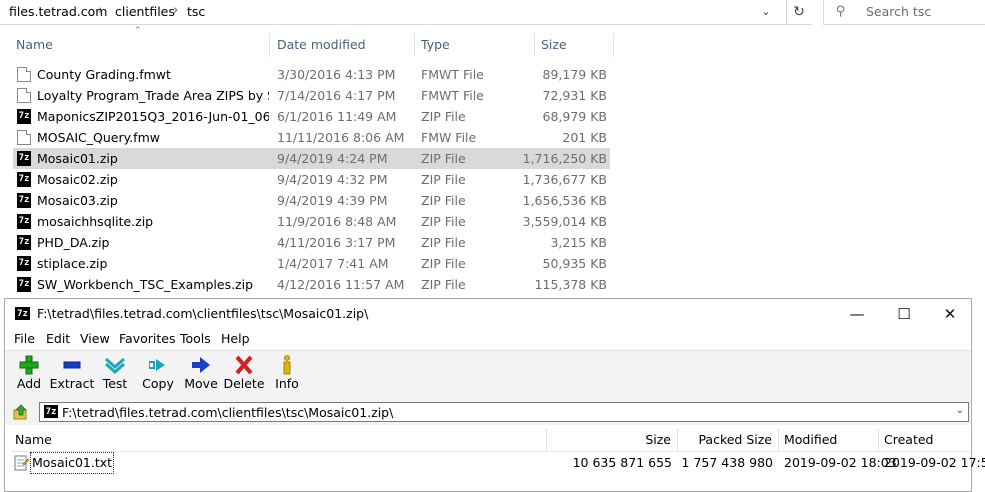  What do you see at coordinates (622, 462) in the screenshot?
I see `archive-item-size: 10 635 871 655` at bounding box center [622, 462].